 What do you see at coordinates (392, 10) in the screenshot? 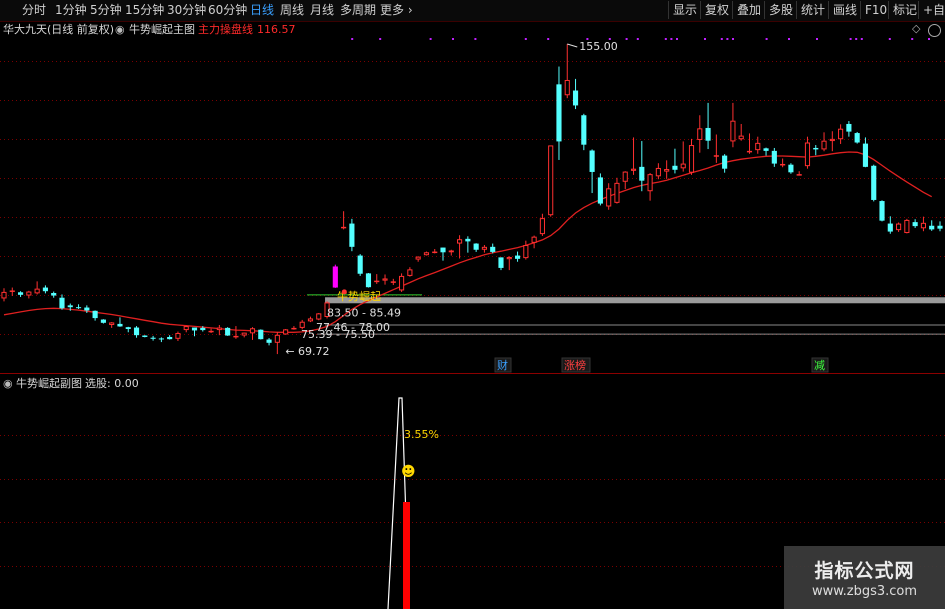
I see `more-label: 更多` at bounding box center [392, 10].